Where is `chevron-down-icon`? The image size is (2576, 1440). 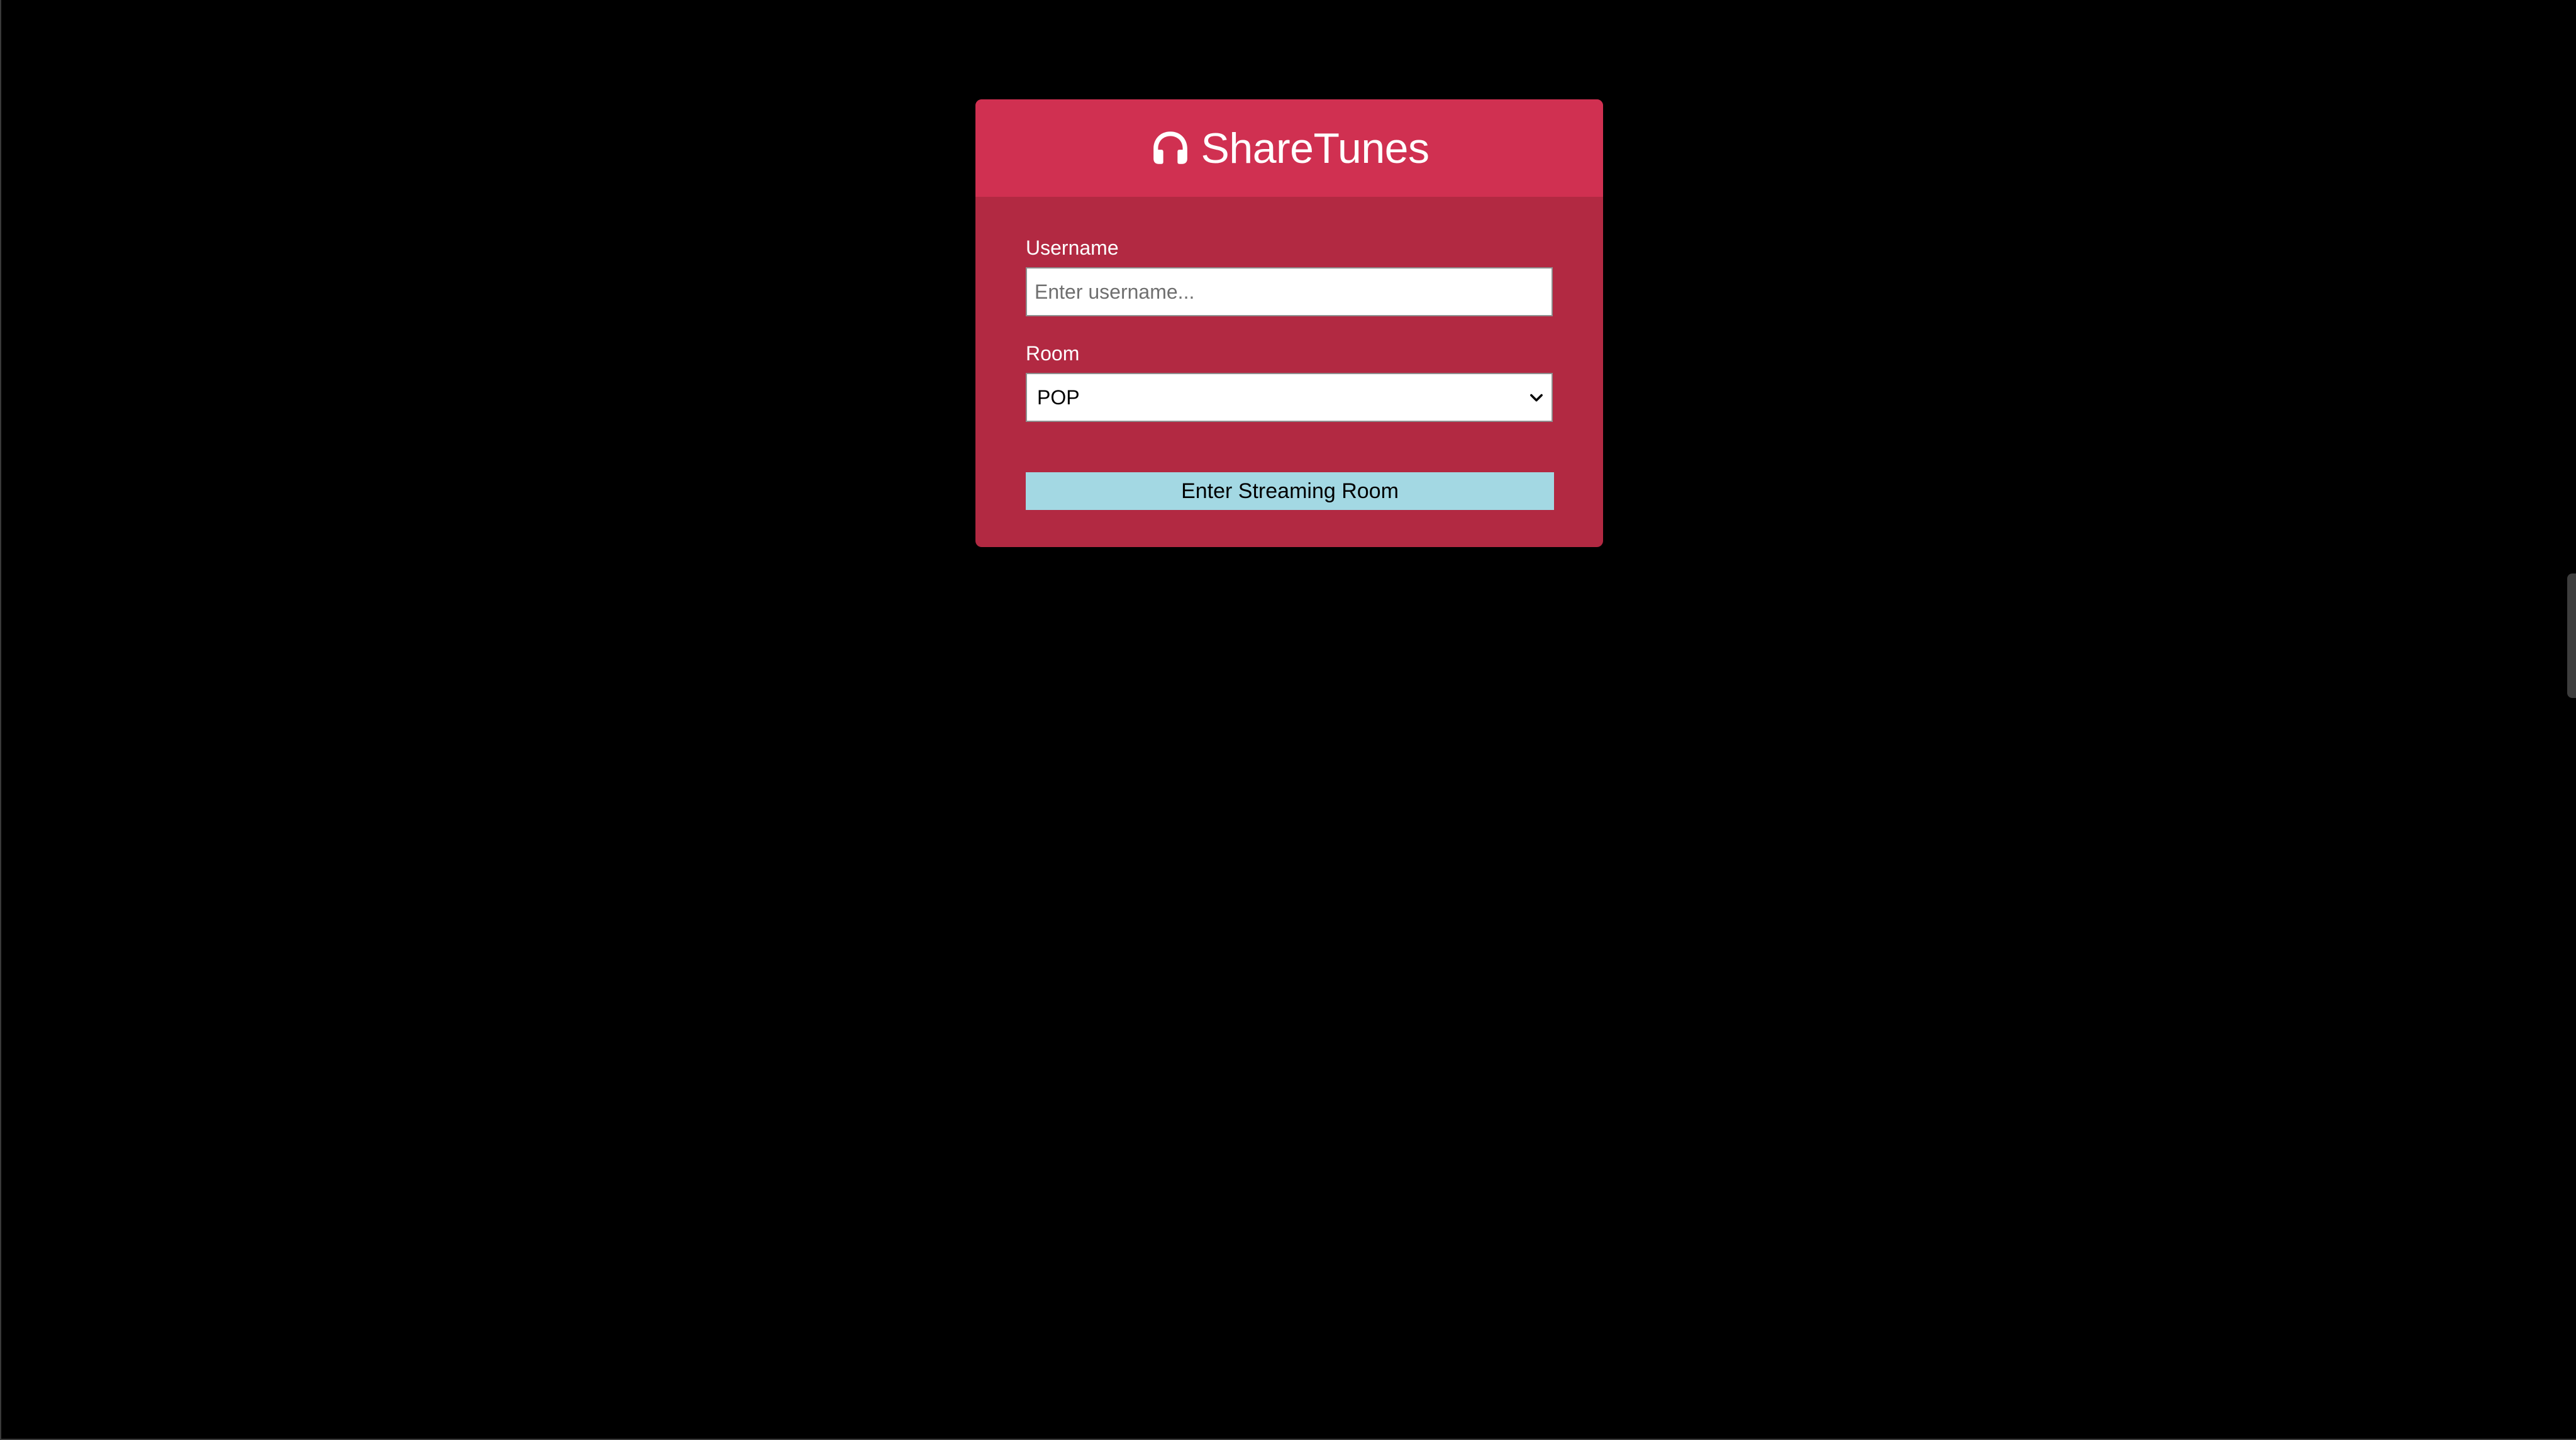
chevron-down-icon is located at coordinates (1536, 398).